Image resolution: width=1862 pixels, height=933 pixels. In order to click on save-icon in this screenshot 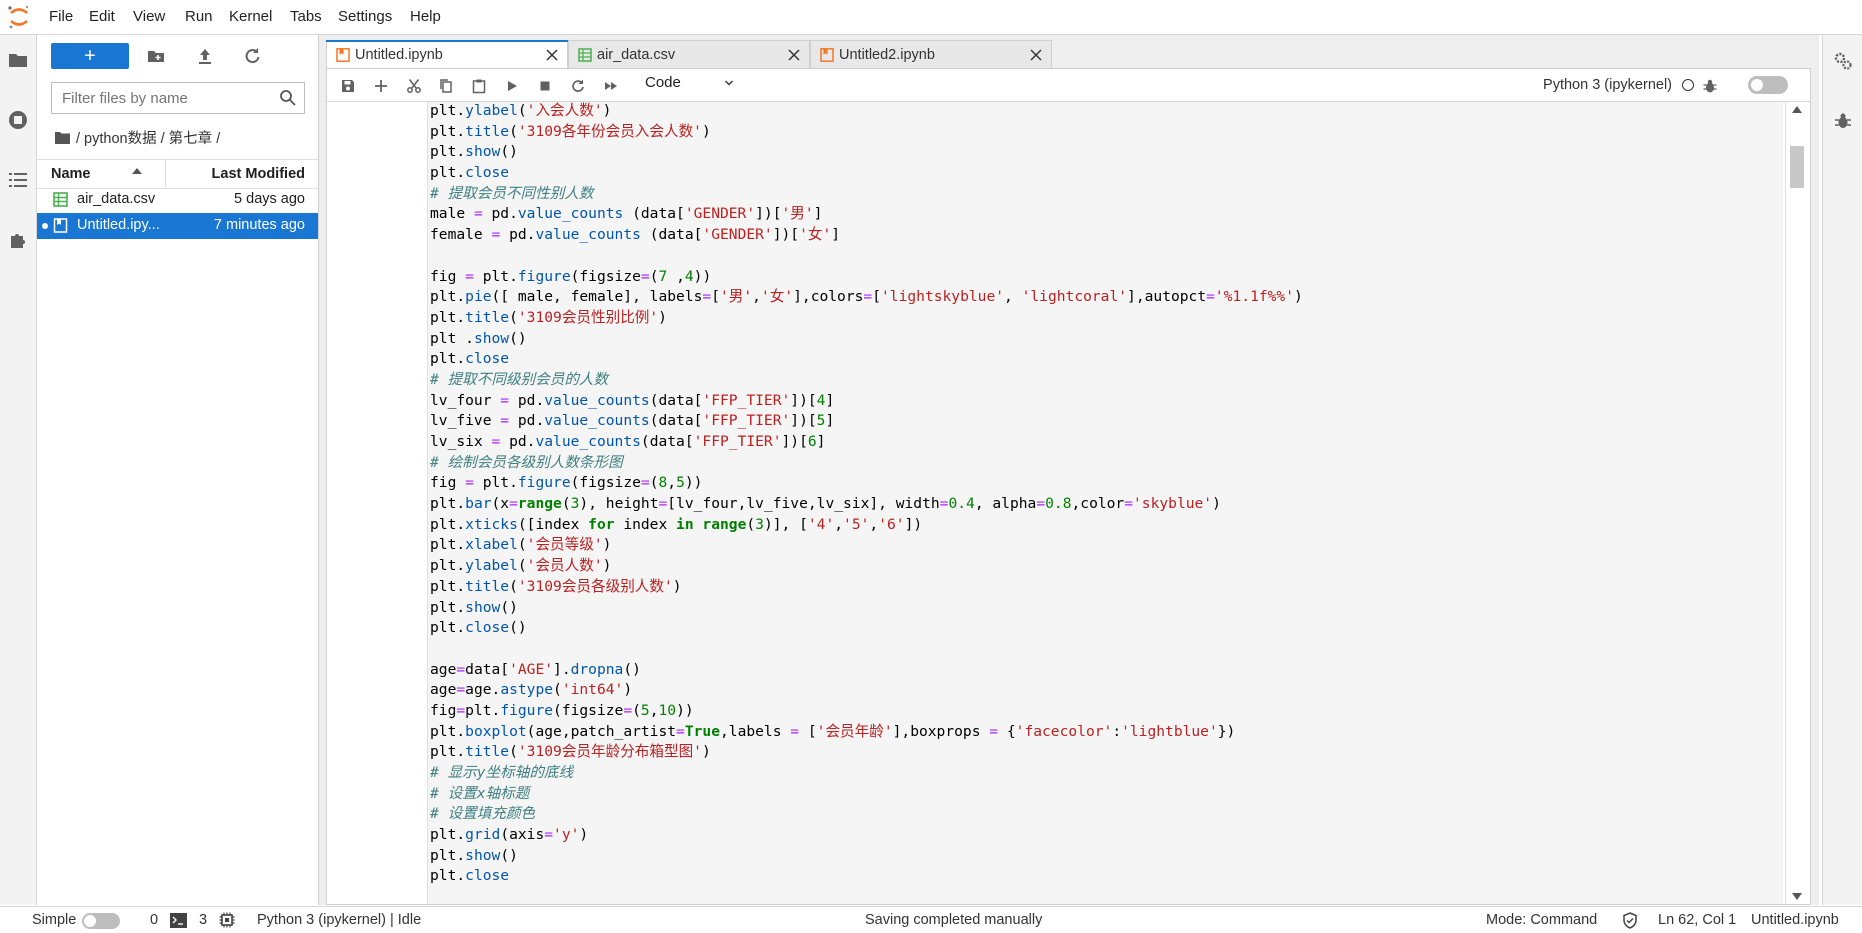, I will do `click(348, 86)`.